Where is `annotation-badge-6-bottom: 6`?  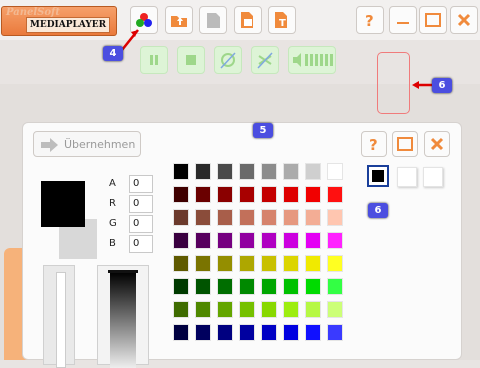 annotation-badge-6-bottom: 6 is located at coordinates (378, 210).